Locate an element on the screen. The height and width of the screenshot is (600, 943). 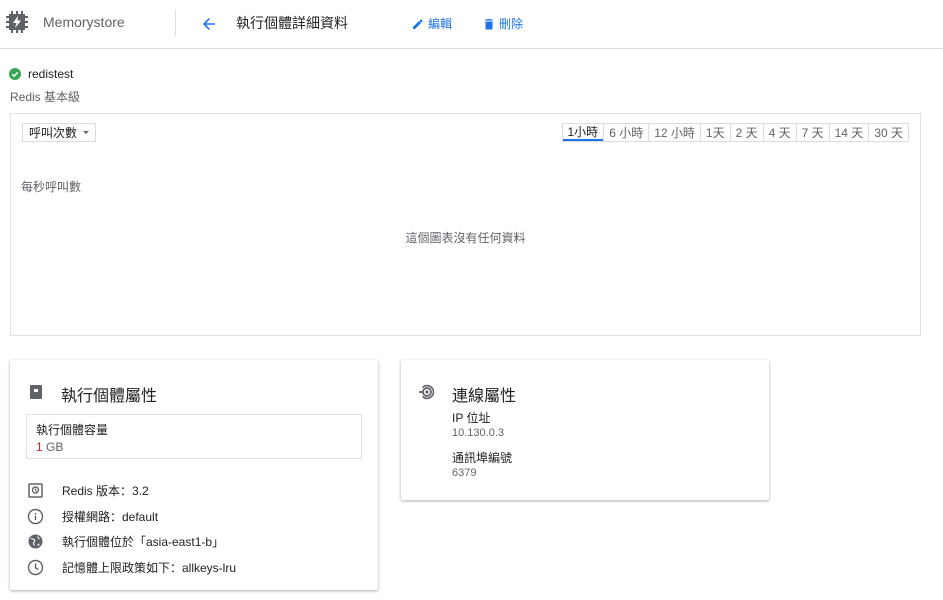
delete-button: 刪除 is located at coordinates (502, 23).